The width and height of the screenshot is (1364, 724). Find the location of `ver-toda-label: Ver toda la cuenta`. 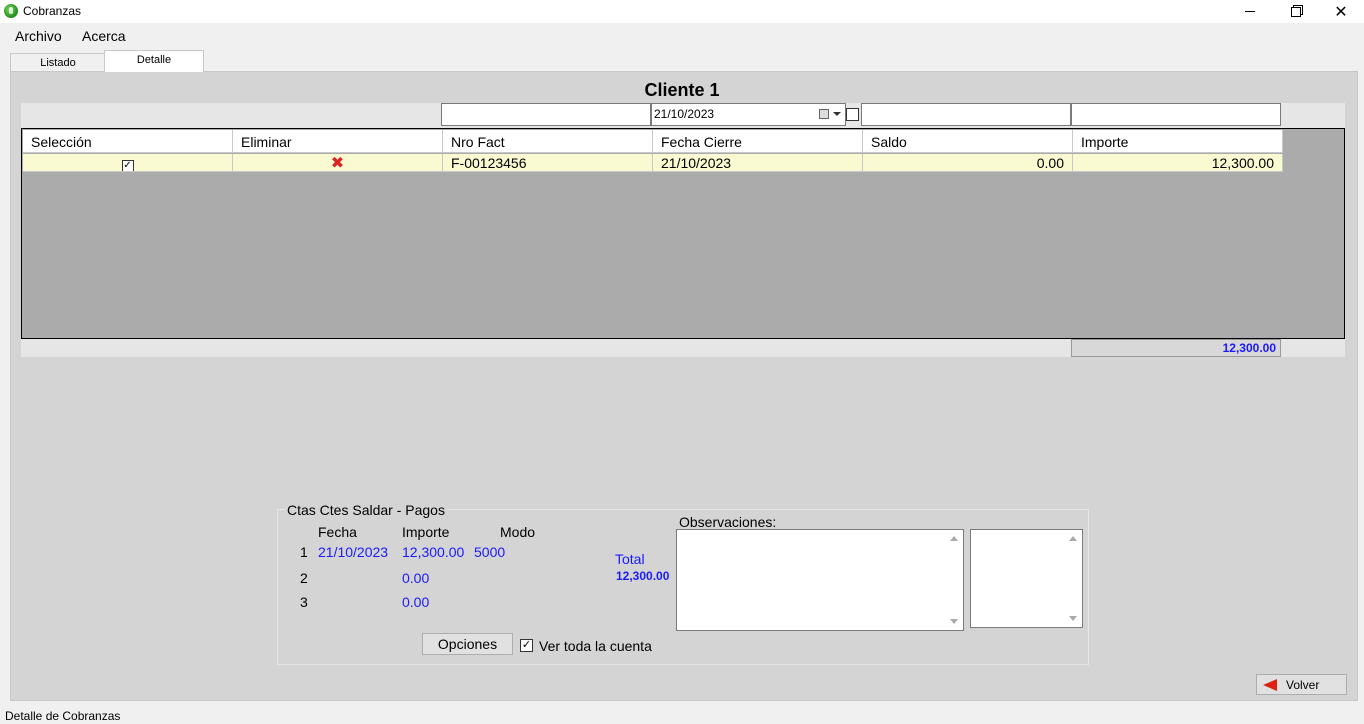

ver-toda-label: Ver toda la cuenta is located at coordinates (595, 646).